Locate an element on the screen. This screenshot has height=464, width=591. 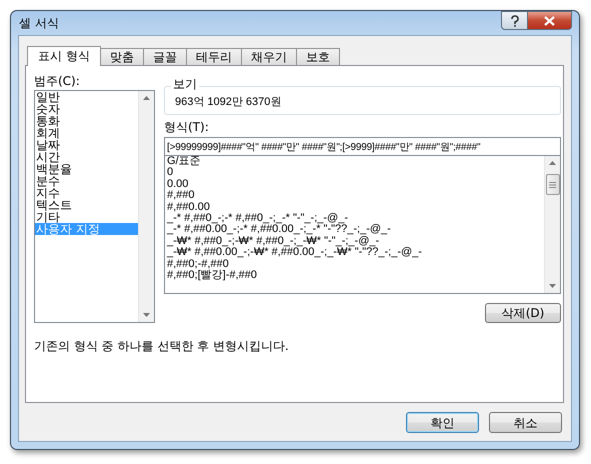
category-item: 통화 is located at coordinates (86, 121).